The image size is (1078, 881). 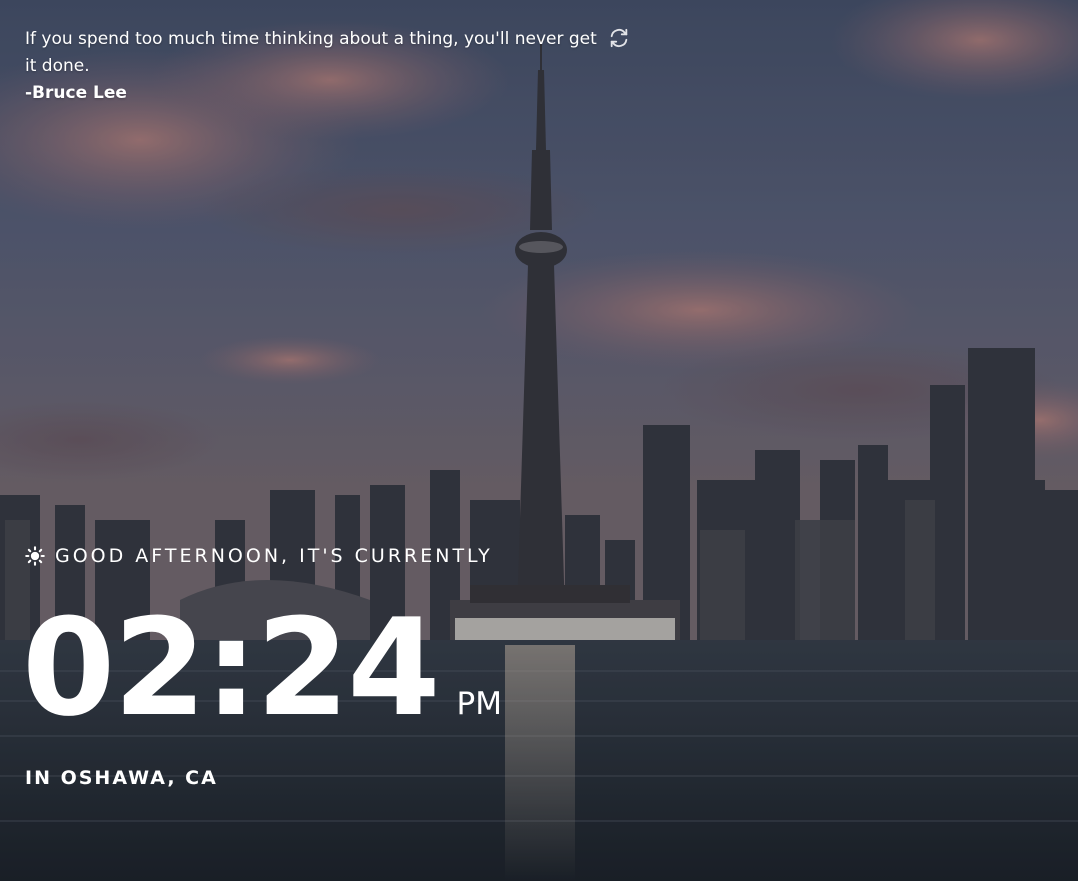 I want to click on greeting: GOOD AFTERNOON, IT'S CURRENTLY, so click(x=259, y=556).